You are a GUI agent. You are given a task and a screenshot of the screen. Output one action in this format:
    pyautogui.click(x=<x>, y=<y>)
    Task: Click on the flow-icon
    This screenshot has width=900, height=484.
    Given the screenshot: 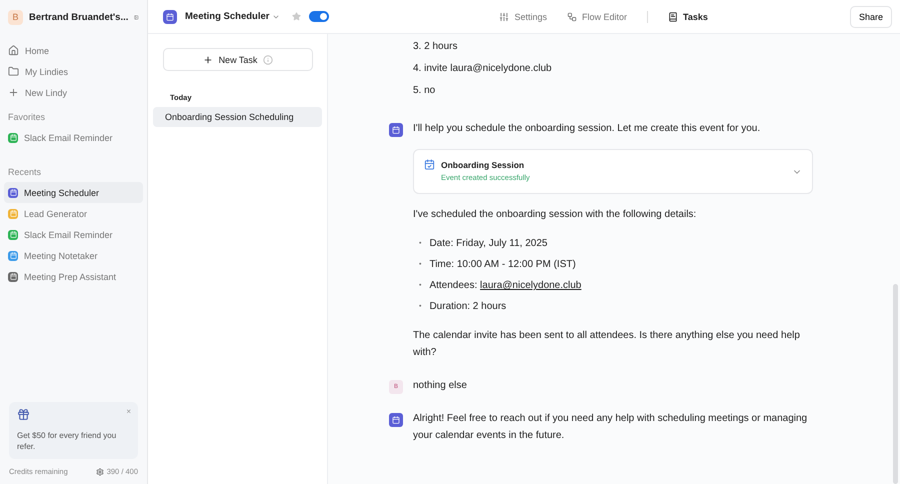 What is the action you would take?
    pyautogui.click(x=572, y=17)
    